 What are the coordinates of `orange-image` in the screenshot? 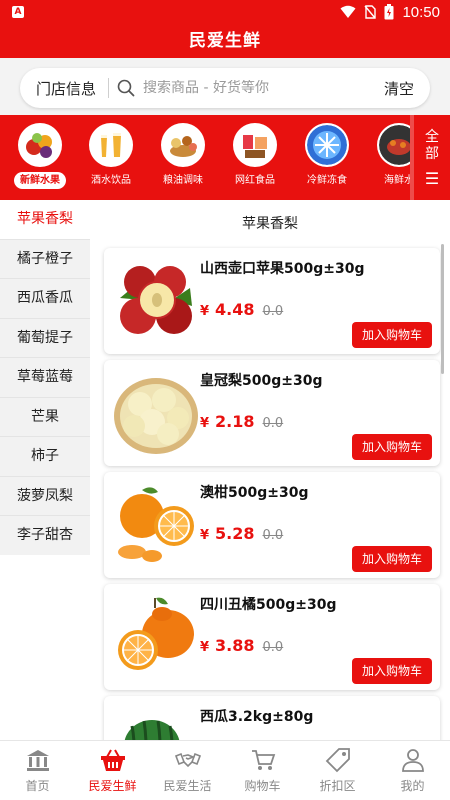 It's located at (156, 525).